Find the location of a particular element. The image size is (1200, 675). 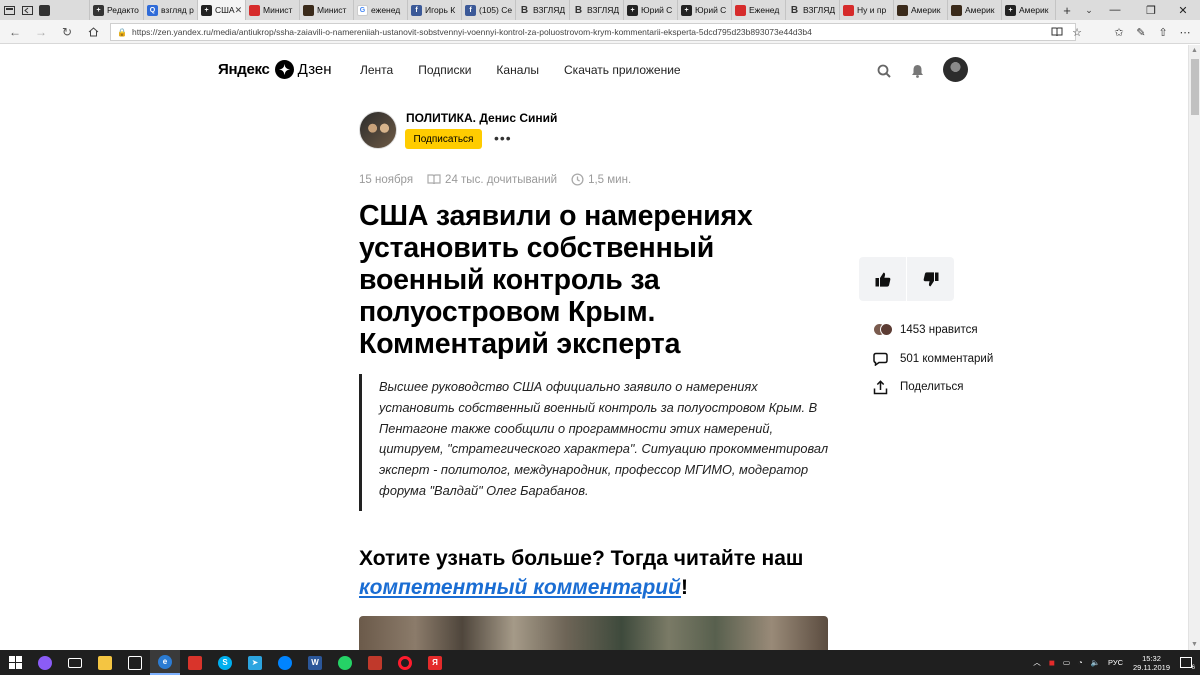

browser-tab-label: Редакто is located at coordinates (123, 10).